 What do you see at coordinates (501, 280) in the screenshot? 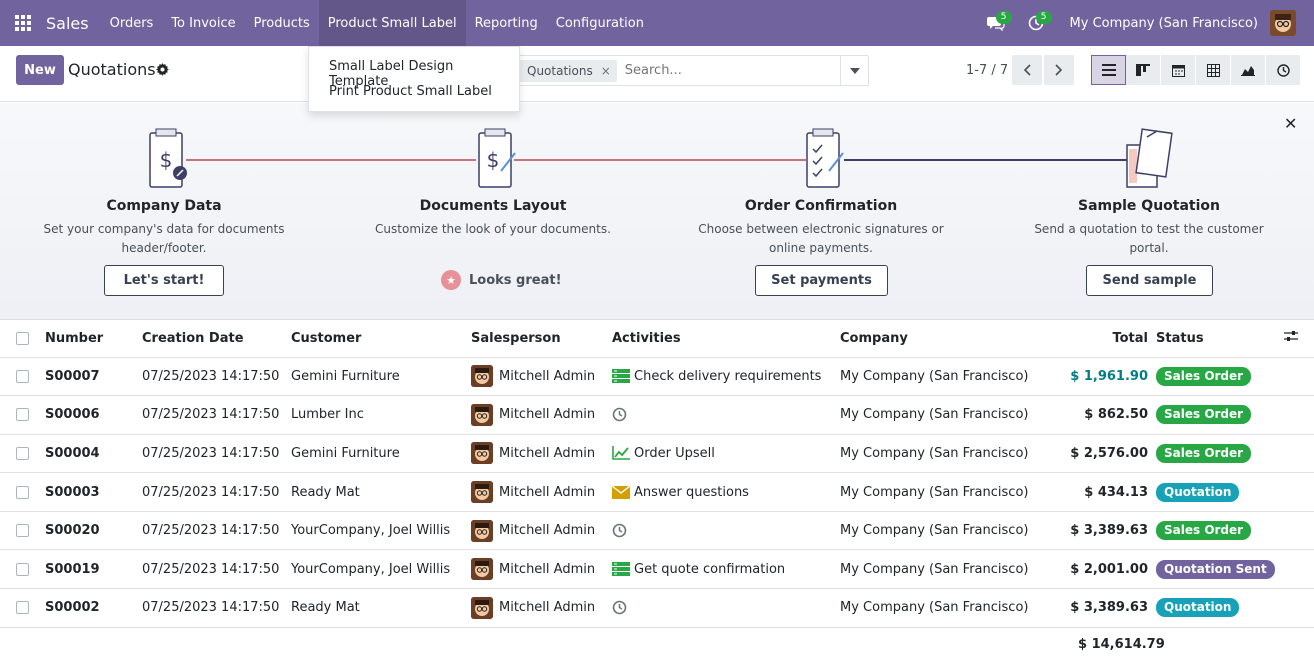
I see `step-done-indicator: ★ Looks great!` at bounding box center [501, 280].